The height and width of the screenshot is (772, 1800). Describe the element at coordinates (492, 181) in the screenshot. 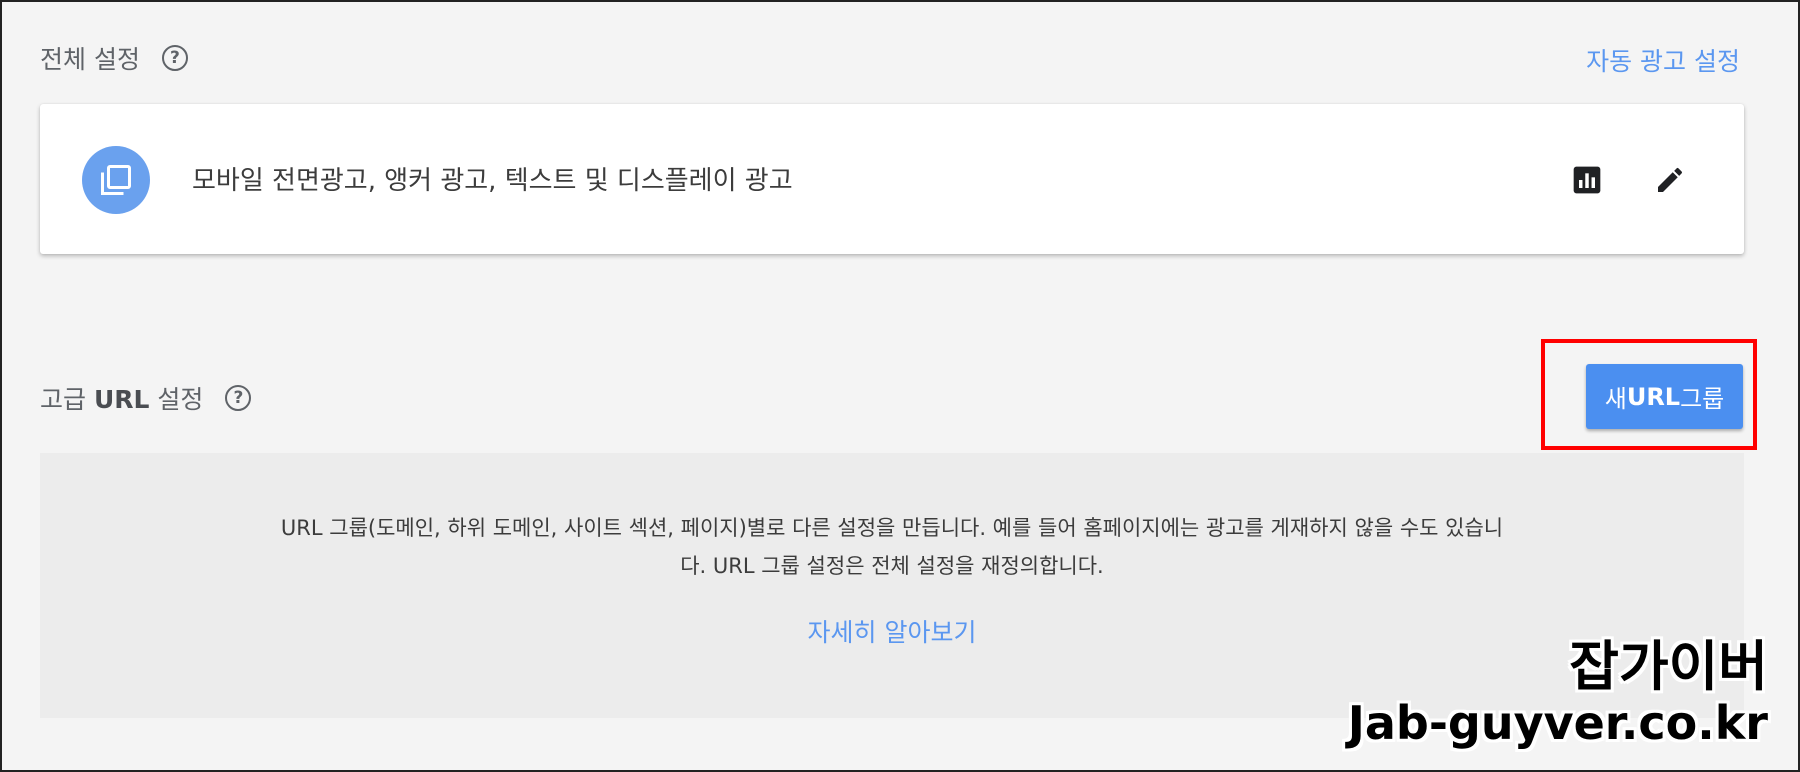

I see `ad-types-text: 모바일 전면광고, 앵커 광고, 텍스트 및 디스플레이 광고` at that location.